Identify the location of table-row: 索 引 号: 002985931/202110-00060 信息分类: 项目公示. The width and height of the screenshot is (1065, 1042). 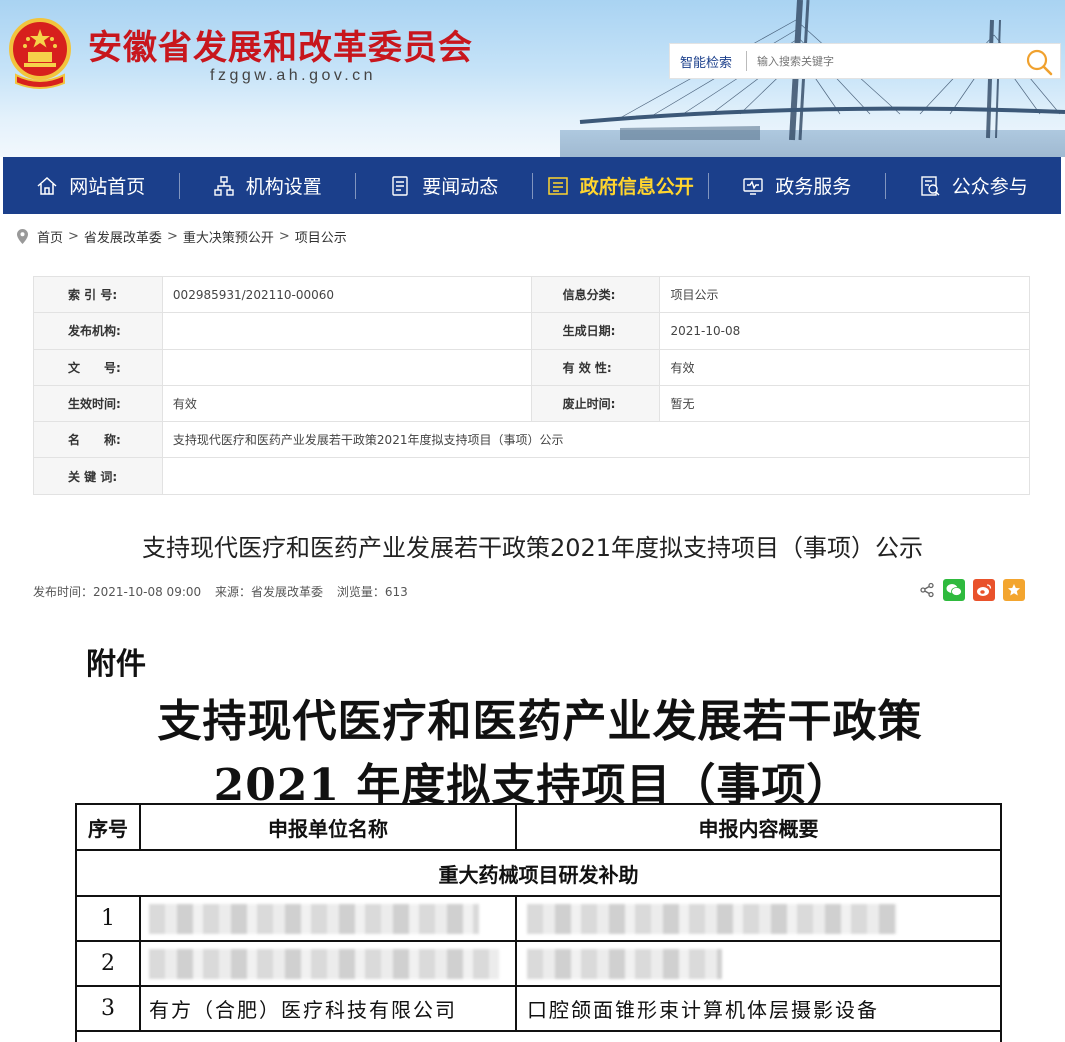
(531, 294).